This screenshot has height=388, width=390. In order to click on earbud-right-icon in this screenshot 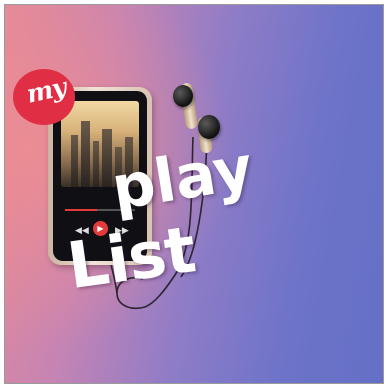, I will do `click(209, 127)`.